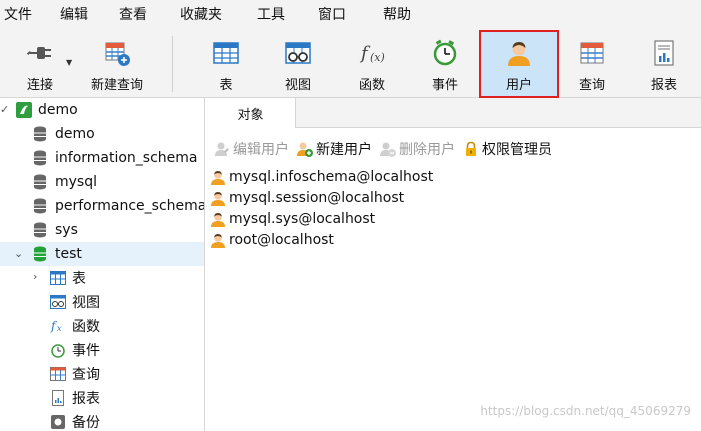 Image resolution: width=701 pixels, height=431 pixels. I want to click on delete-user-label: 删除用户, so click(427, 150).